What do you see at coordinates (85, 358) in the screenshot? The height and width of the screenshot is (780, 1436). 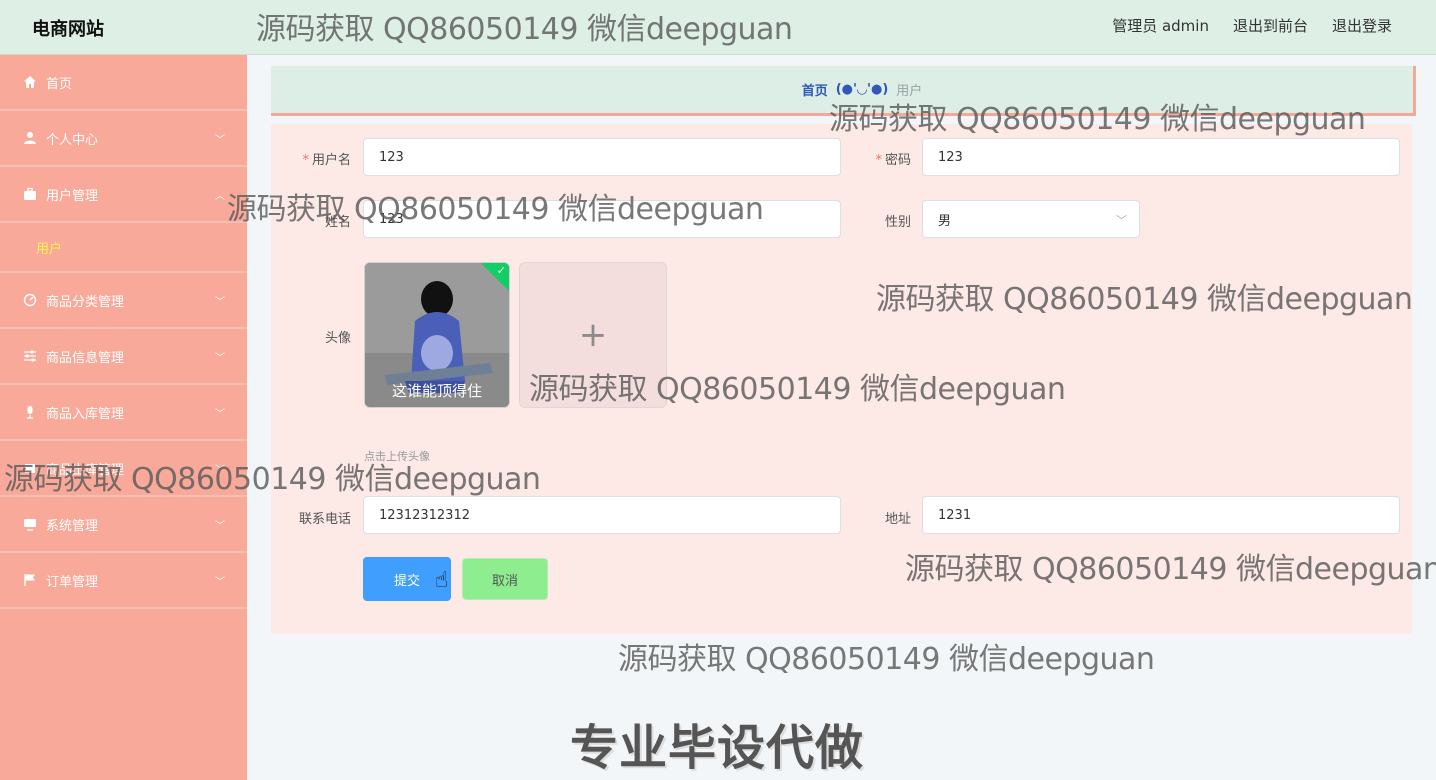 I see `sidebar-item-label: 商品信息管理` at bounding box center [85, 358].